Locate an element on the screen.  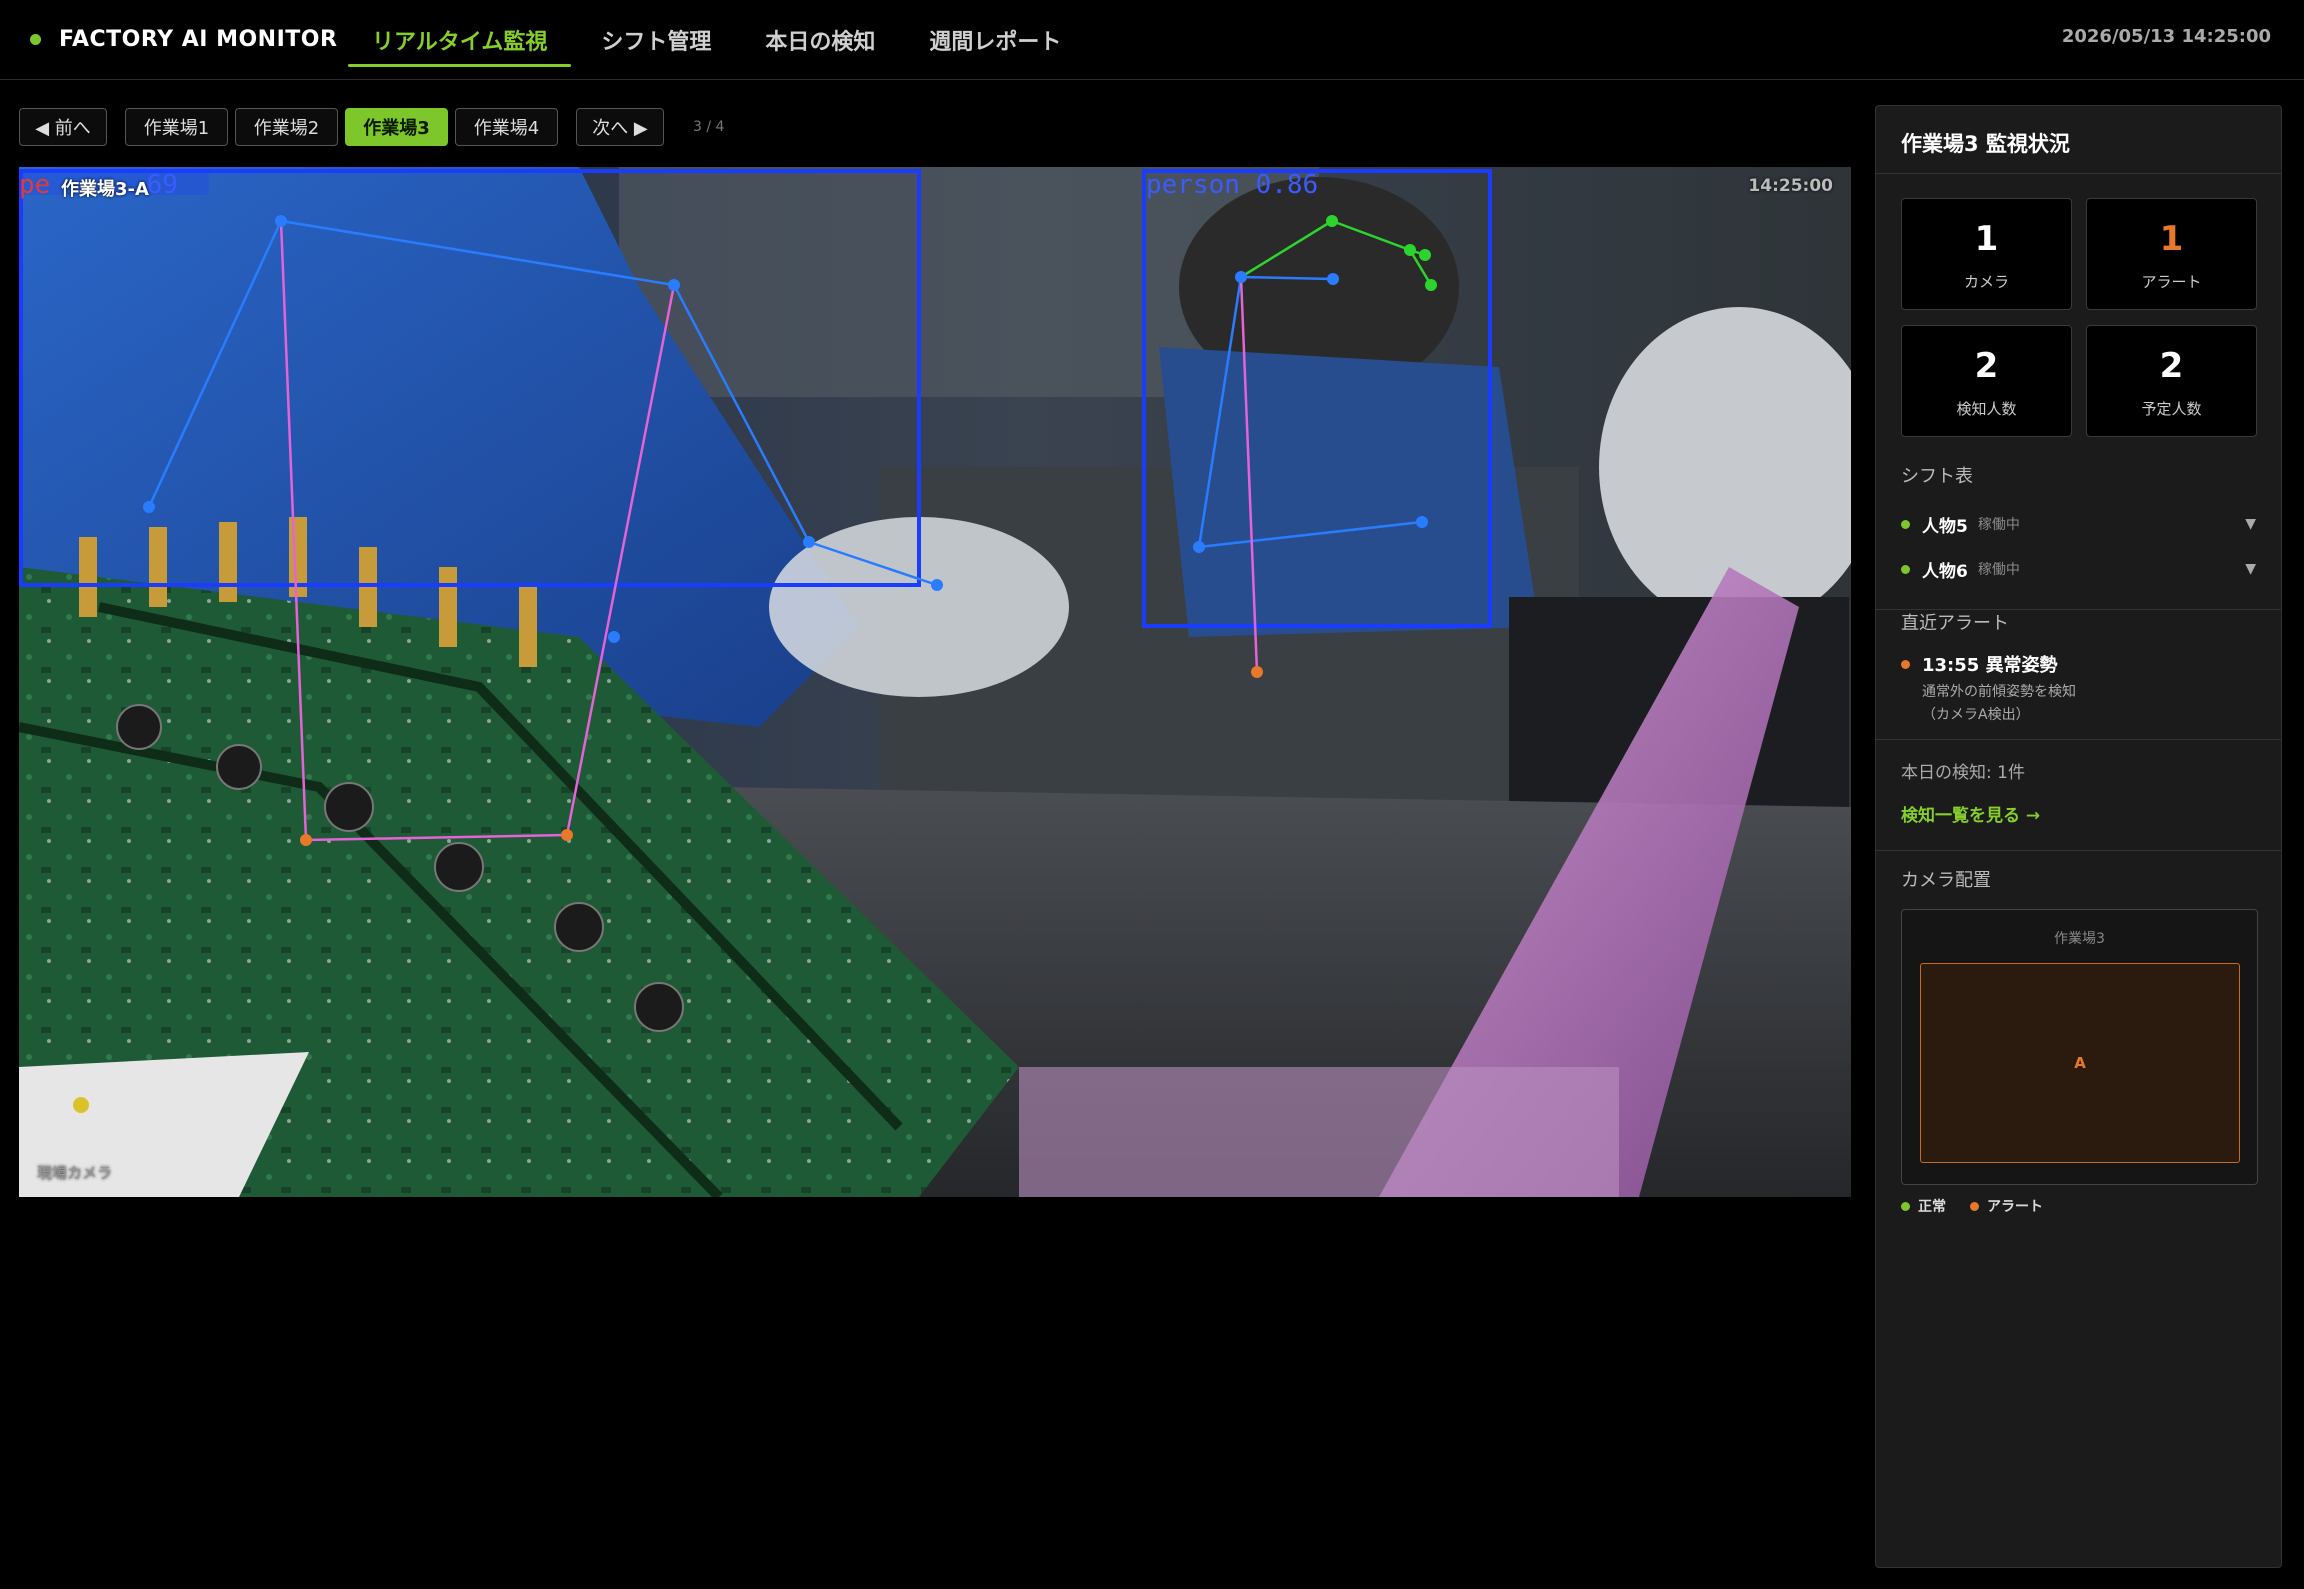
map-section-title: カメラ配置 is located at coordinates (1946, 880).